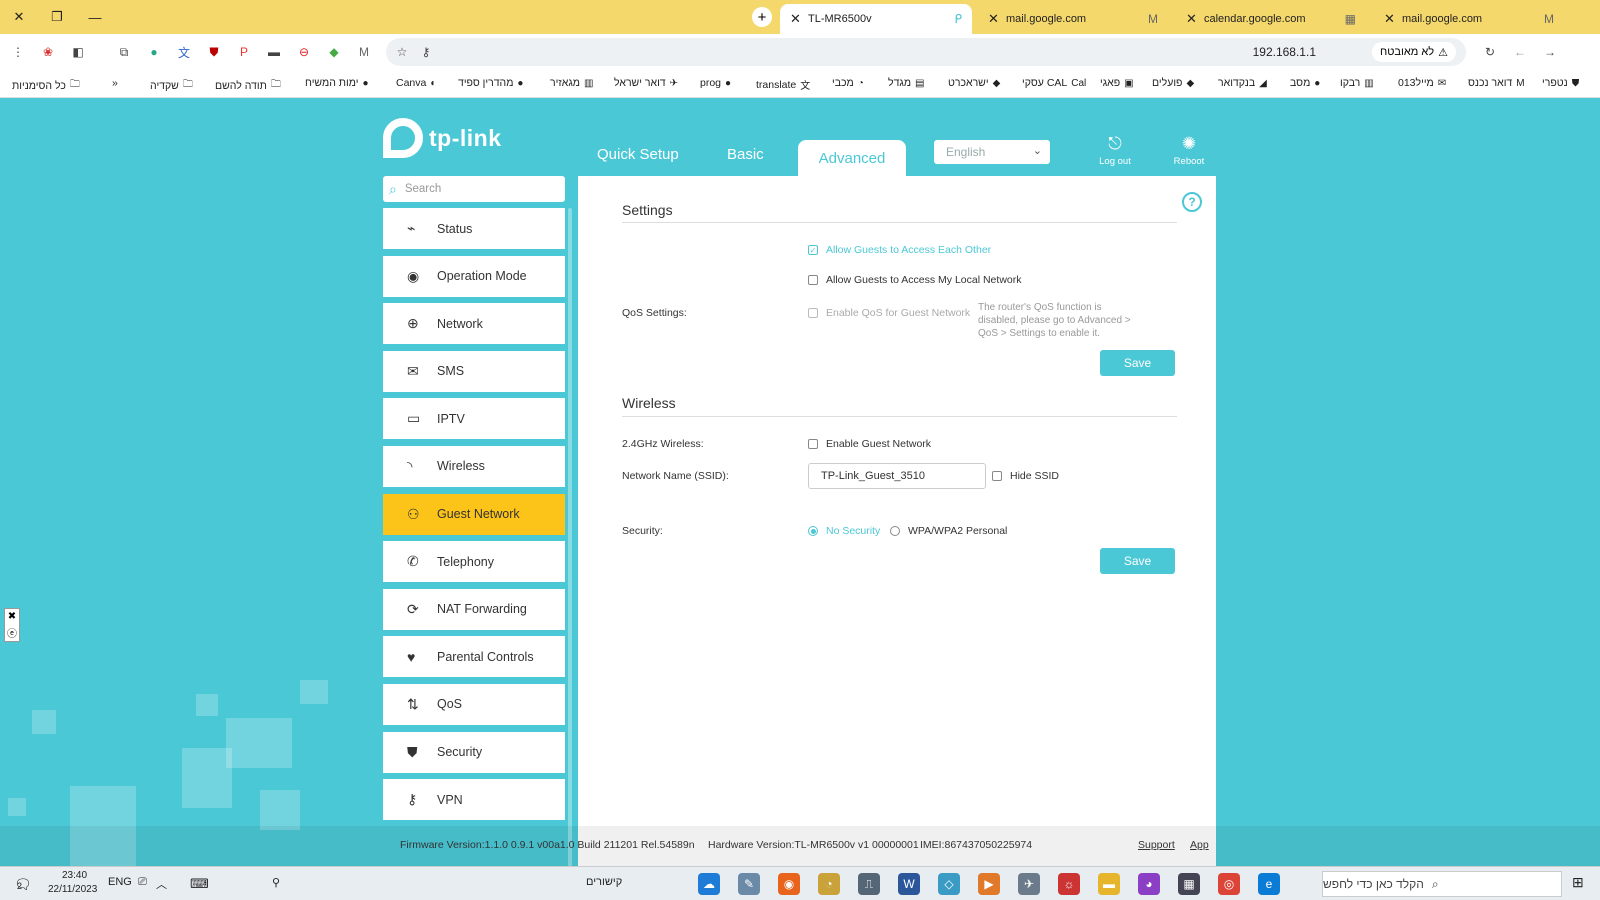 The image size is (1600, 900). I want to click on bookmark-item: רבקו ▥, so click(1357, 83).